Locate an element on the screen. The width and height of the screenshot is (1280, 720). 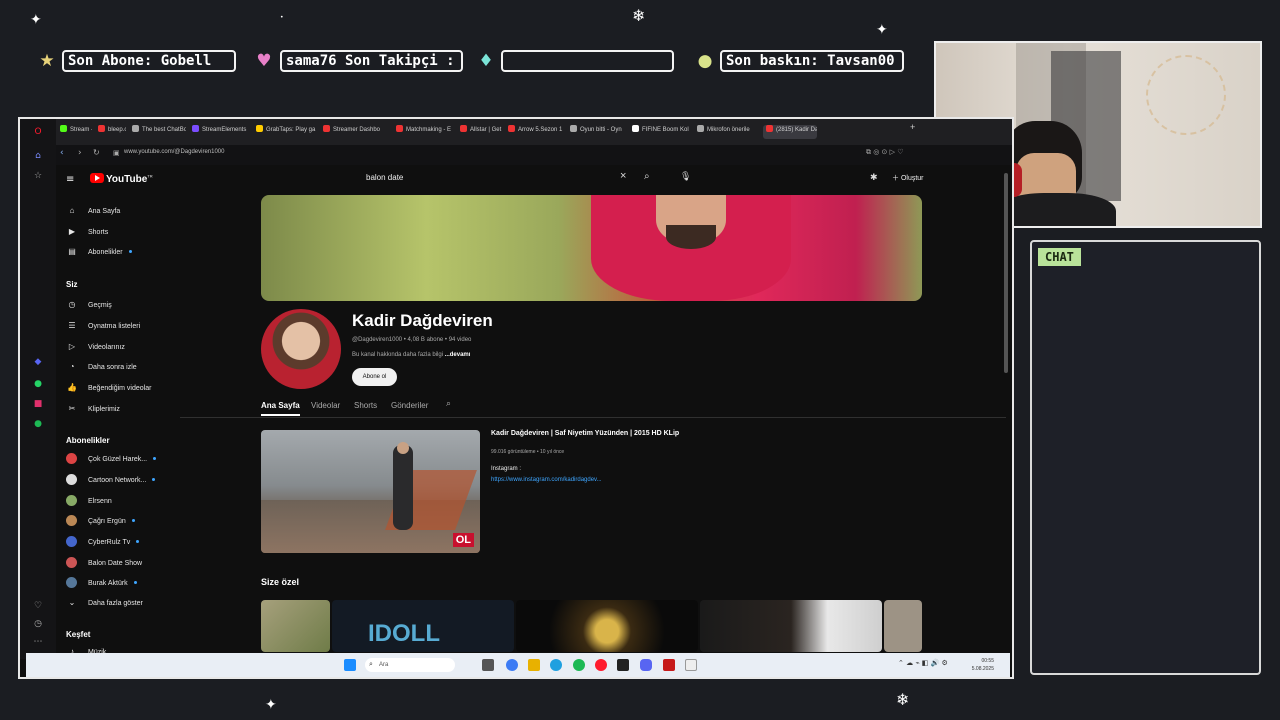
taskbar-clock: 00:55 5.08.2025 is located at coordinates (983, 665).